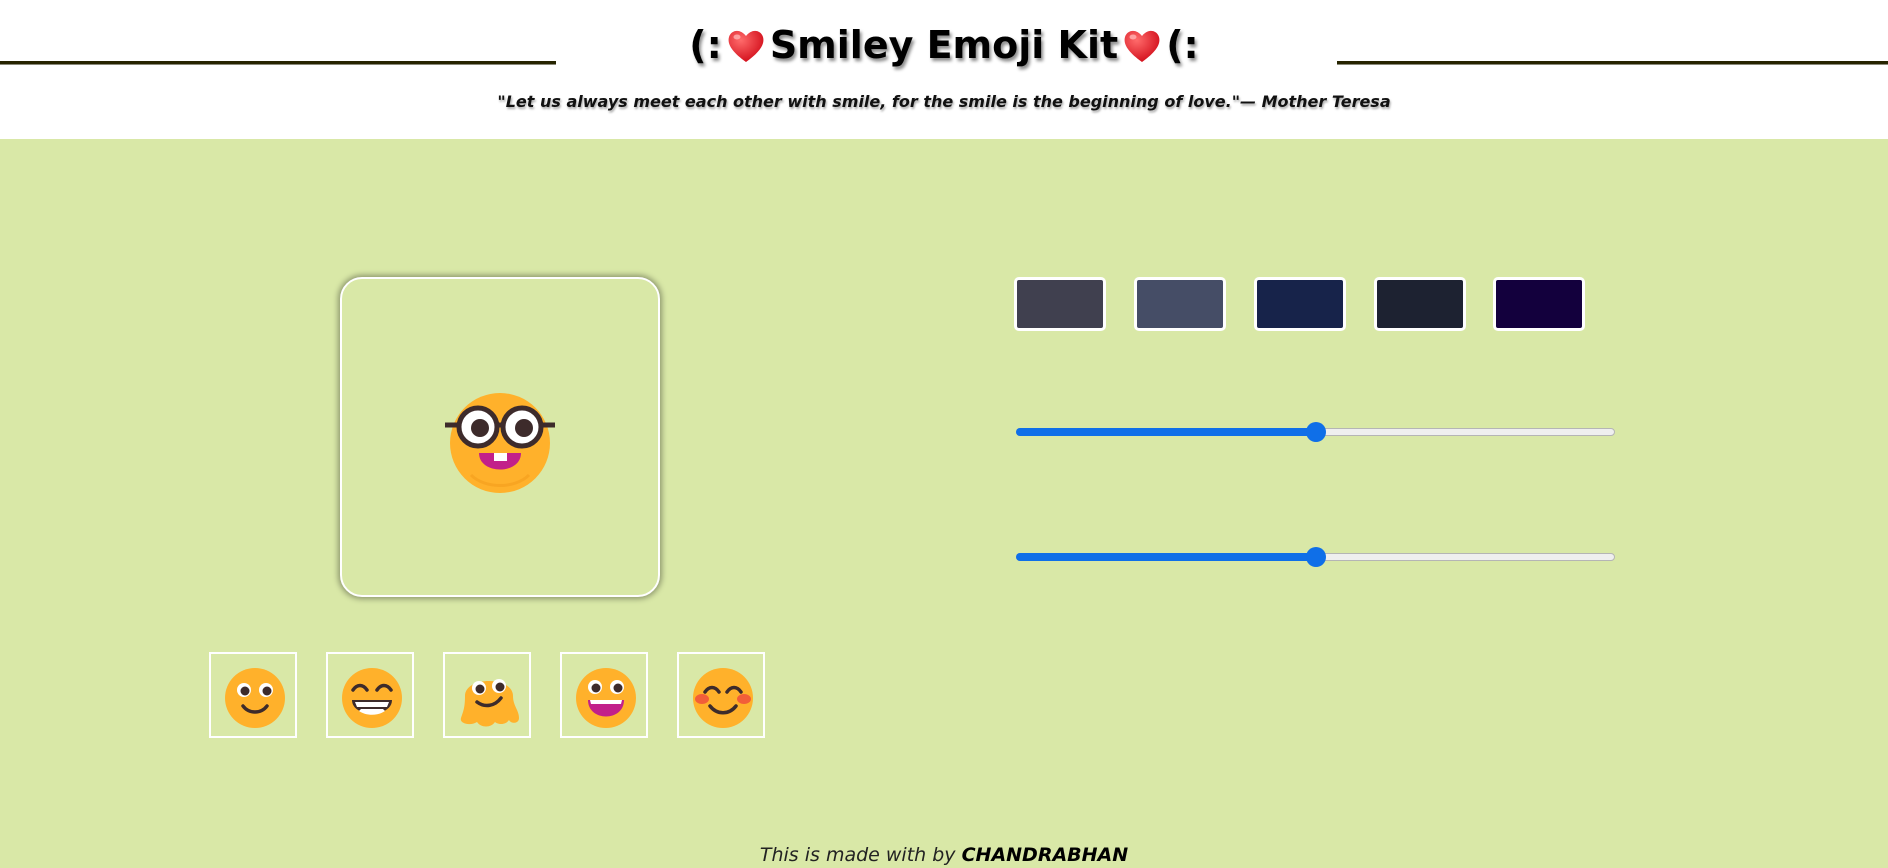 The image size is (1888, 868). I want to click on title-text: Smiley Emoji Kit, so click(944, 45).